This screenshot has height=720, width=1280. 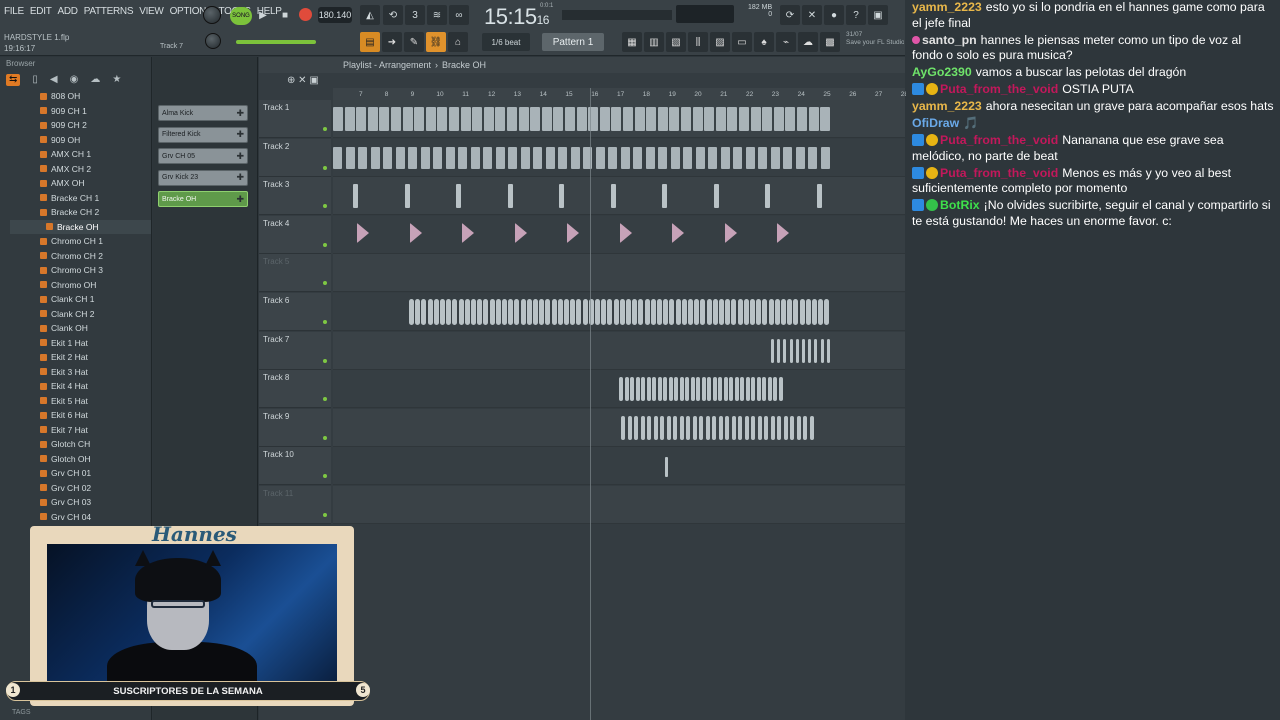 What do you see at coordinates (116, 80) in the screenshot?
I see `star-icon: ★` at bounding box center [116, 80].